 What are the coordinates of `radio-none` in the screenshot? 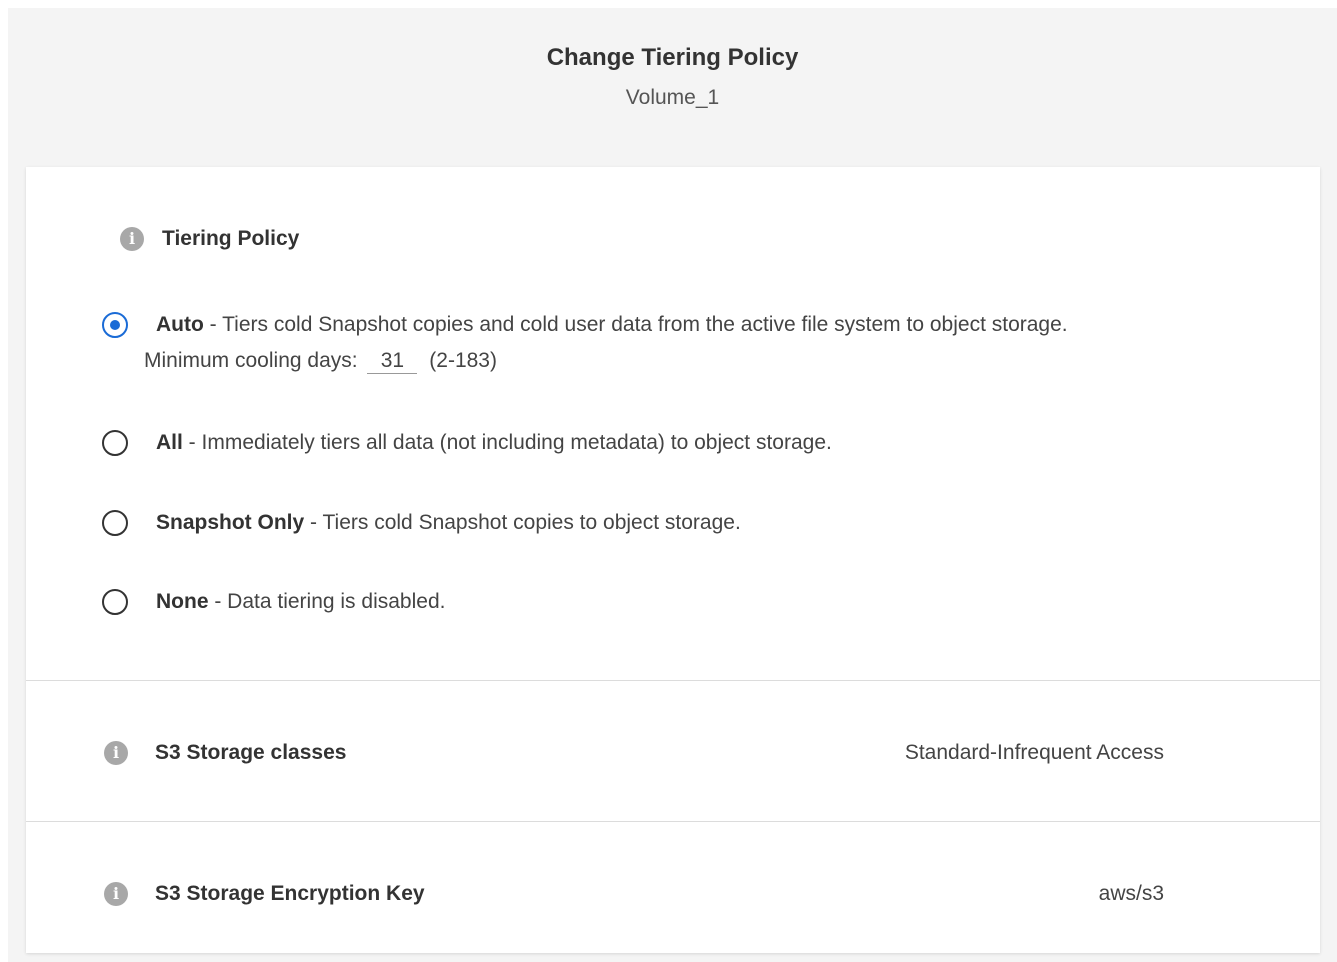 It's located at (115, 602).